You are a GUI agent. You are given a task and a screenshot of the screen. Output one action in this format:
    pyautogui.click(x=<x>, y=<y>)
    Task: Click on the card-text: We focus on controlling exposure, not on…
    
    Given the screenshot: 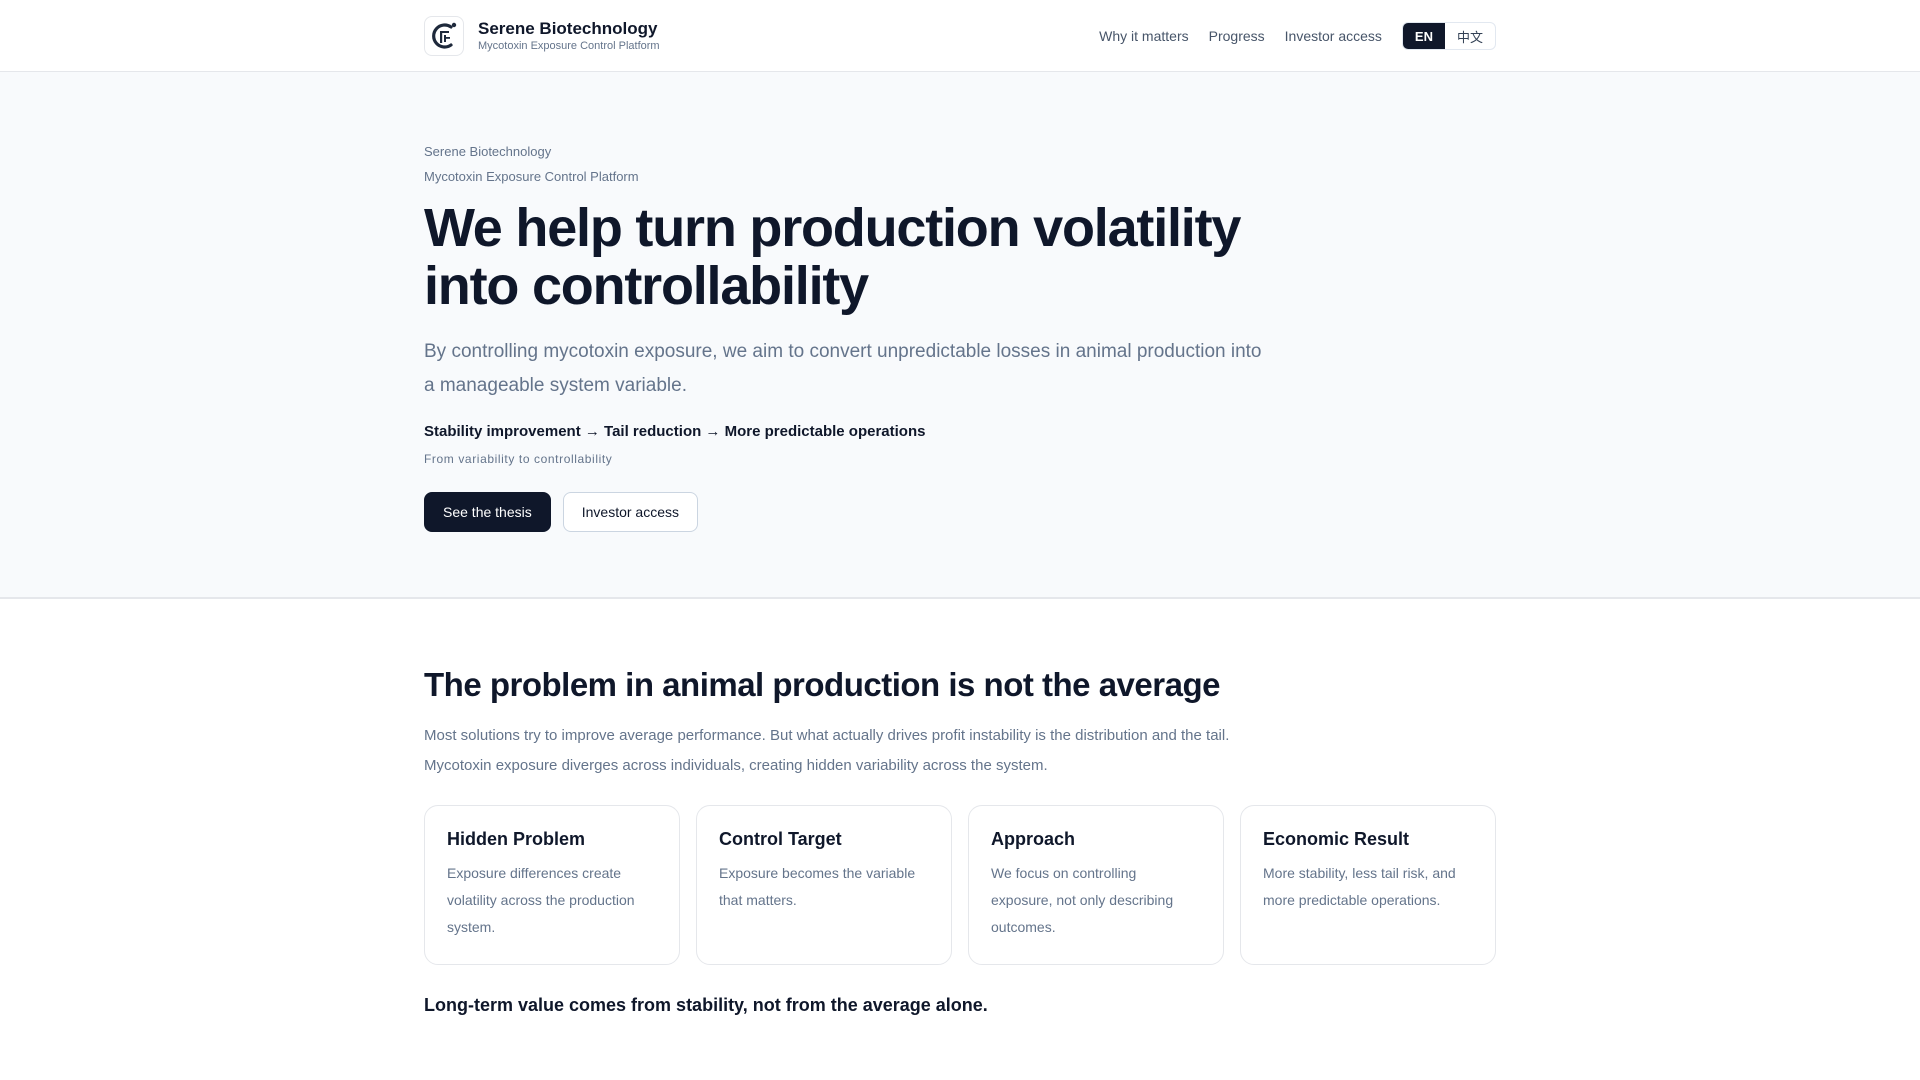 What is the action you would take?
    pyautogui.click(x=1082, y=900)
    